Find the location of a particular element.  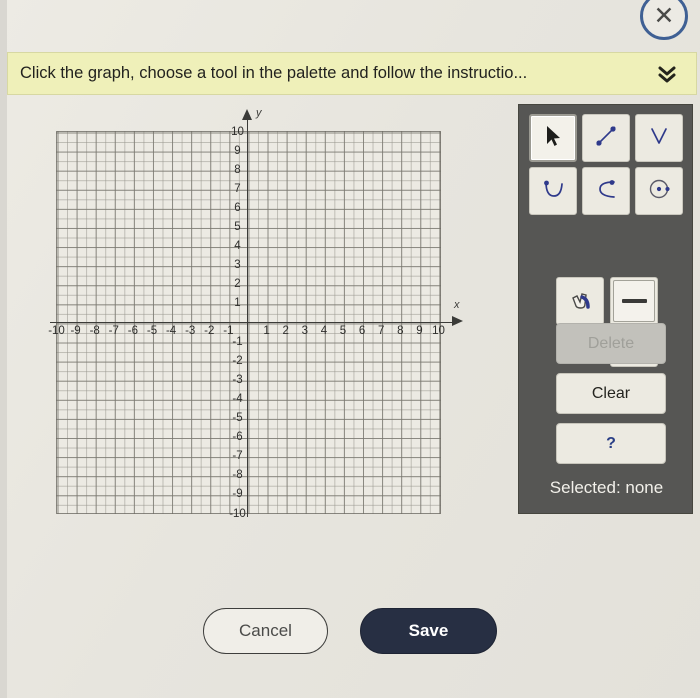

y-tick-label: 10 is located at coordinates (237, 131).